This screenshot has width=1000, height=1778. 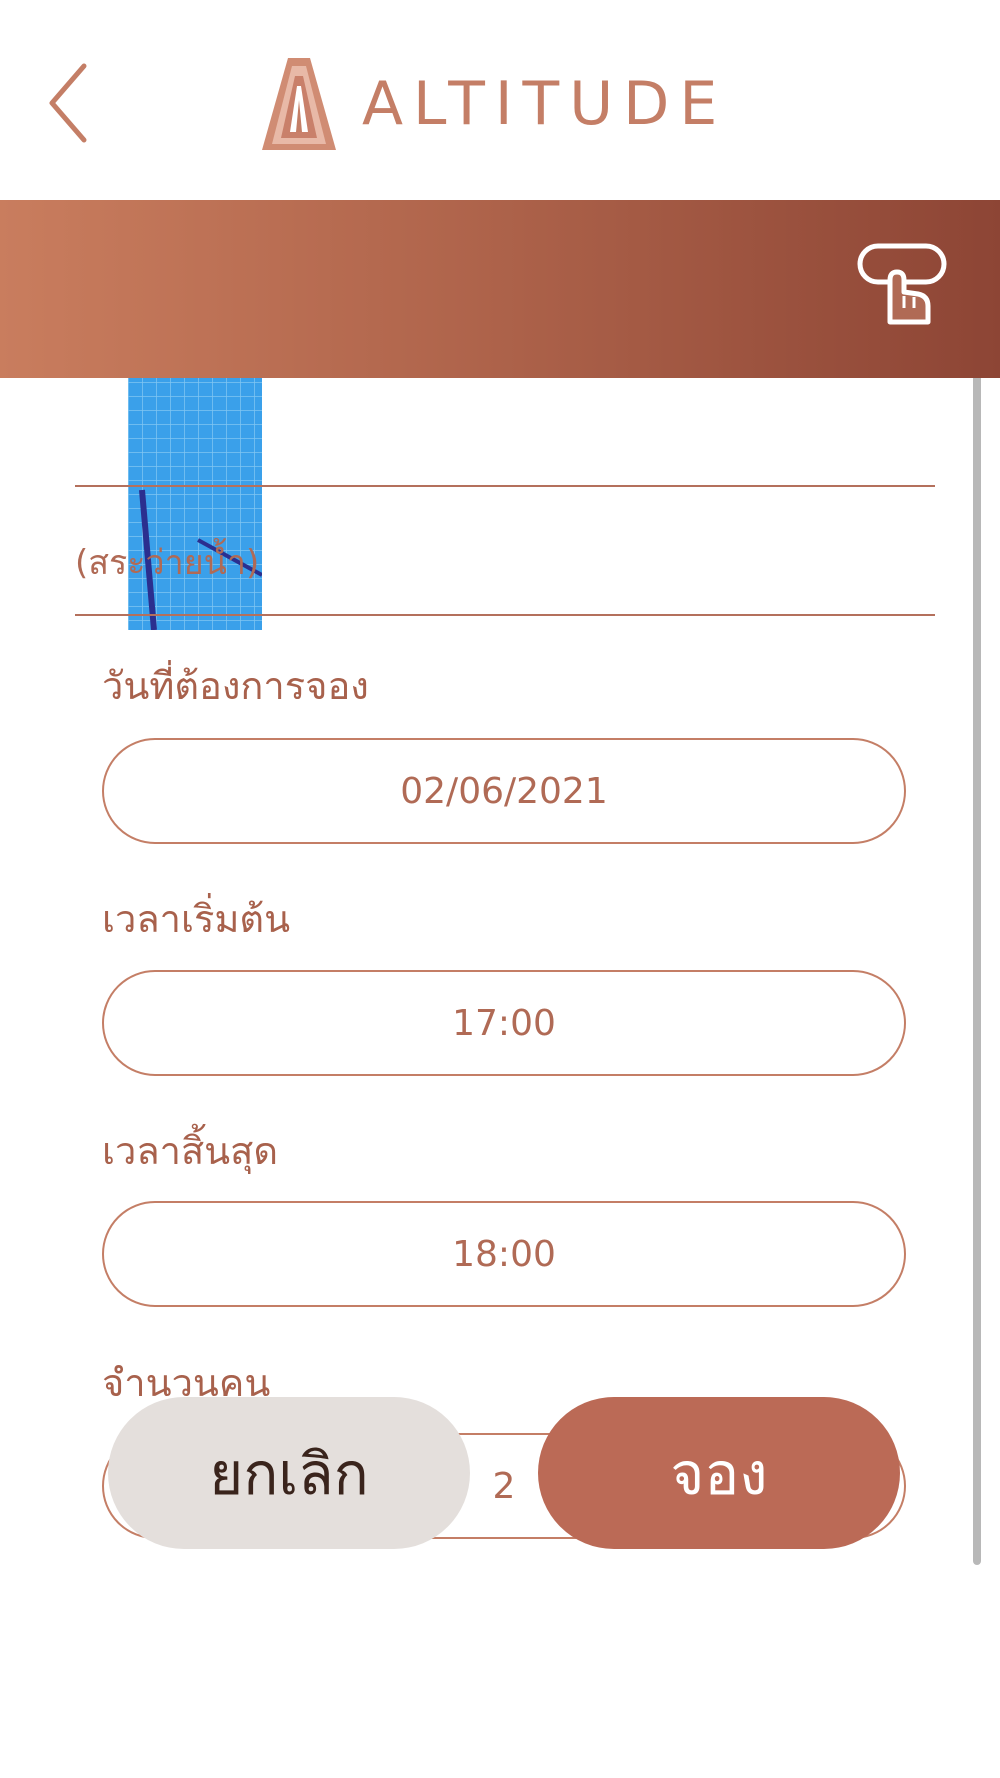 I want to click on date-field: 02/06/2021, so click(x=504, y=791).